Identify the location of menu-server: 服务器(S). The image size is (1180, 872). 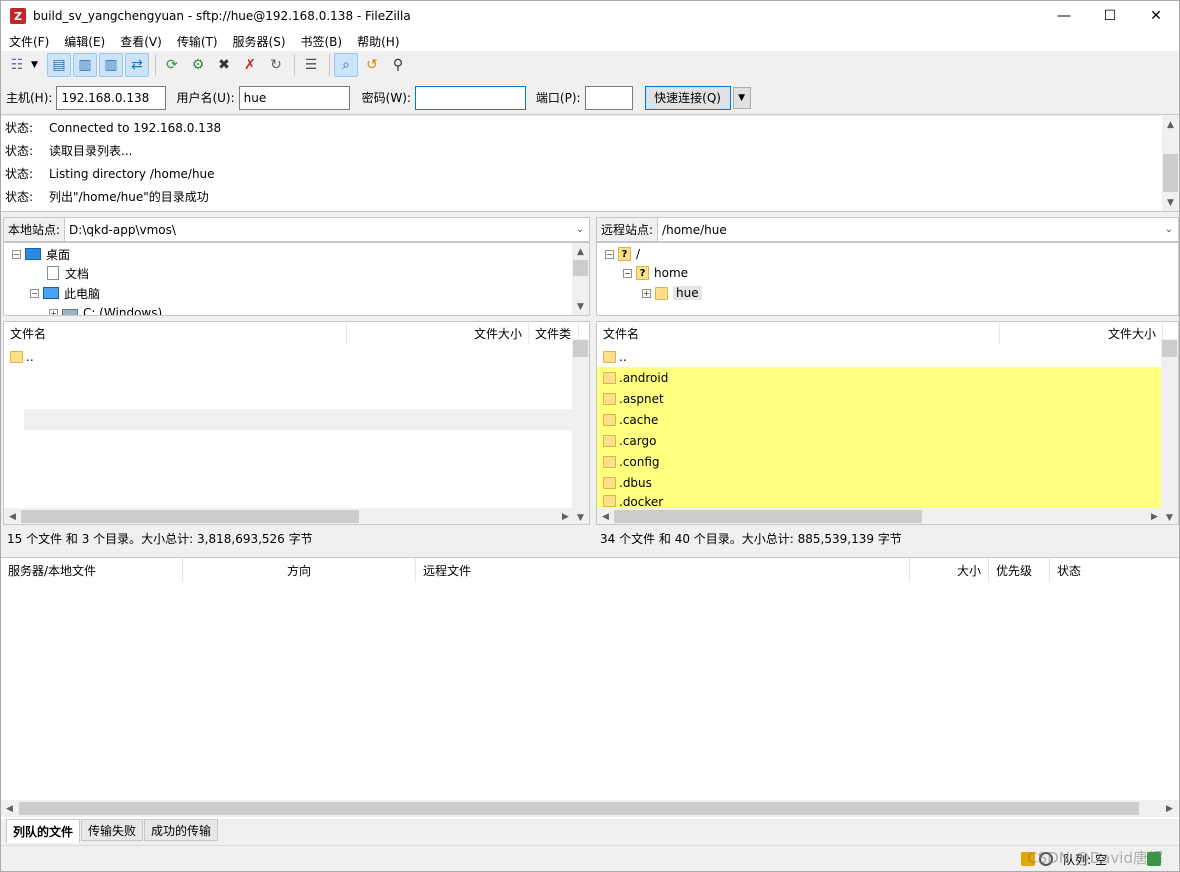
(259, 41).